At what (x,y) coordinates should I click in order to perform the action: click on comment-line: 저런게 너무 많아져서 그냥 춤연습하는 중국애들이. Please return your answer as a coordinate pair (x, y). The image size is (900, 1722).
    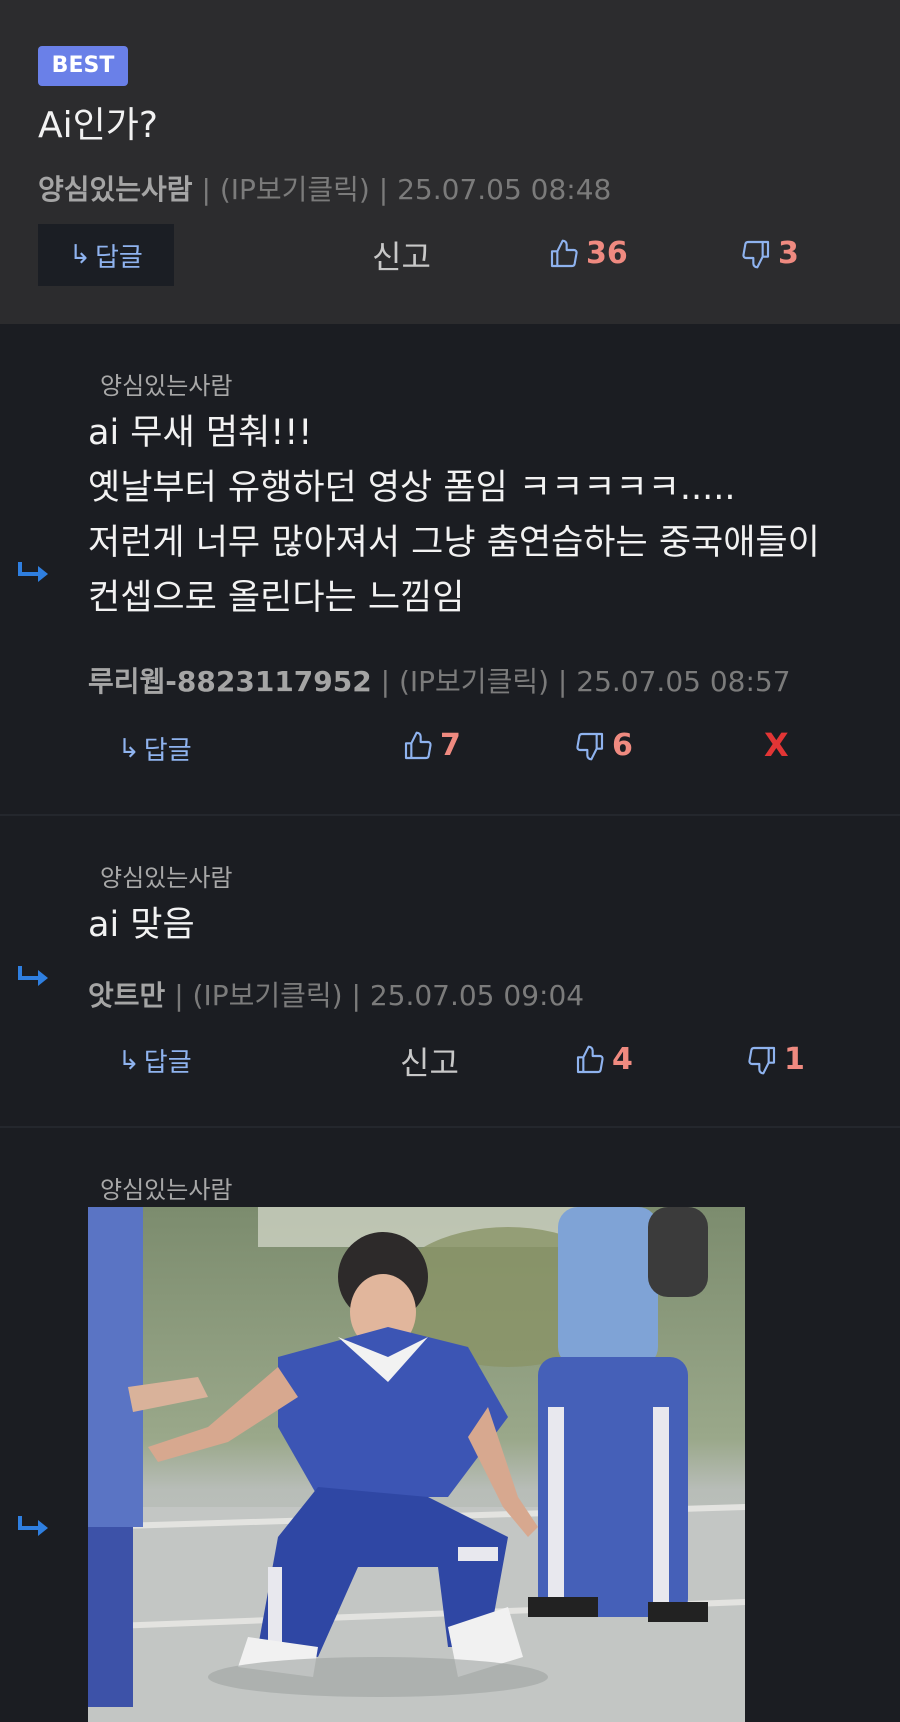
    Looking at the image, I should click on (454, 543).